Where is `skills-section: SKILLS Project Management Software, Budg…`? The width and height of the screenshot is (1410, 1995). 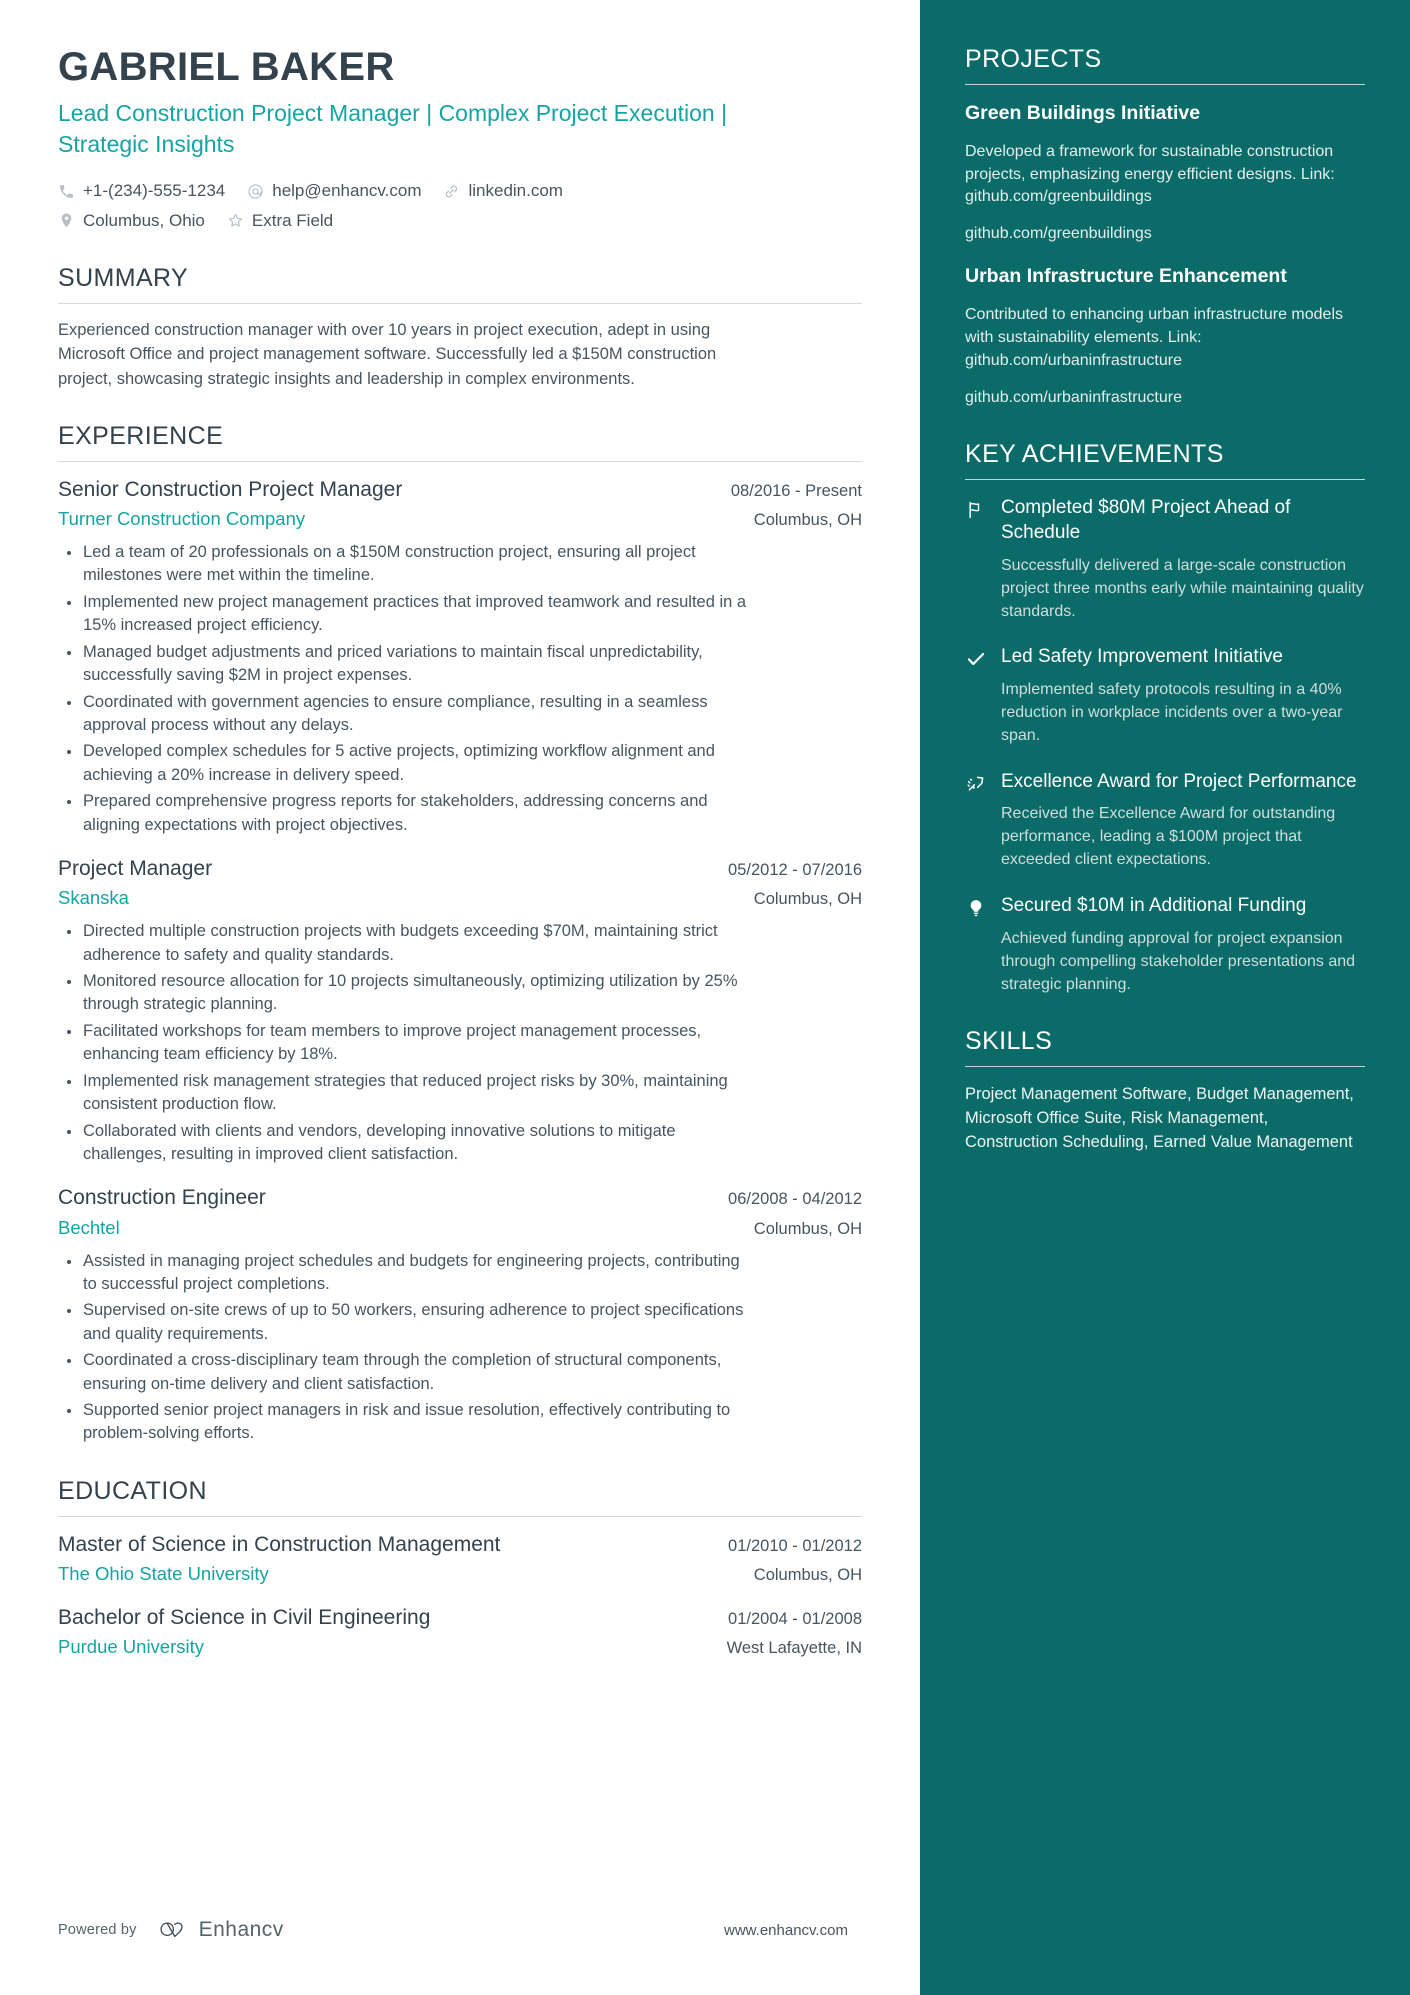 skills-section: SKILLS Project Management Software, Budg… is located at coordinates (1165, 1090).